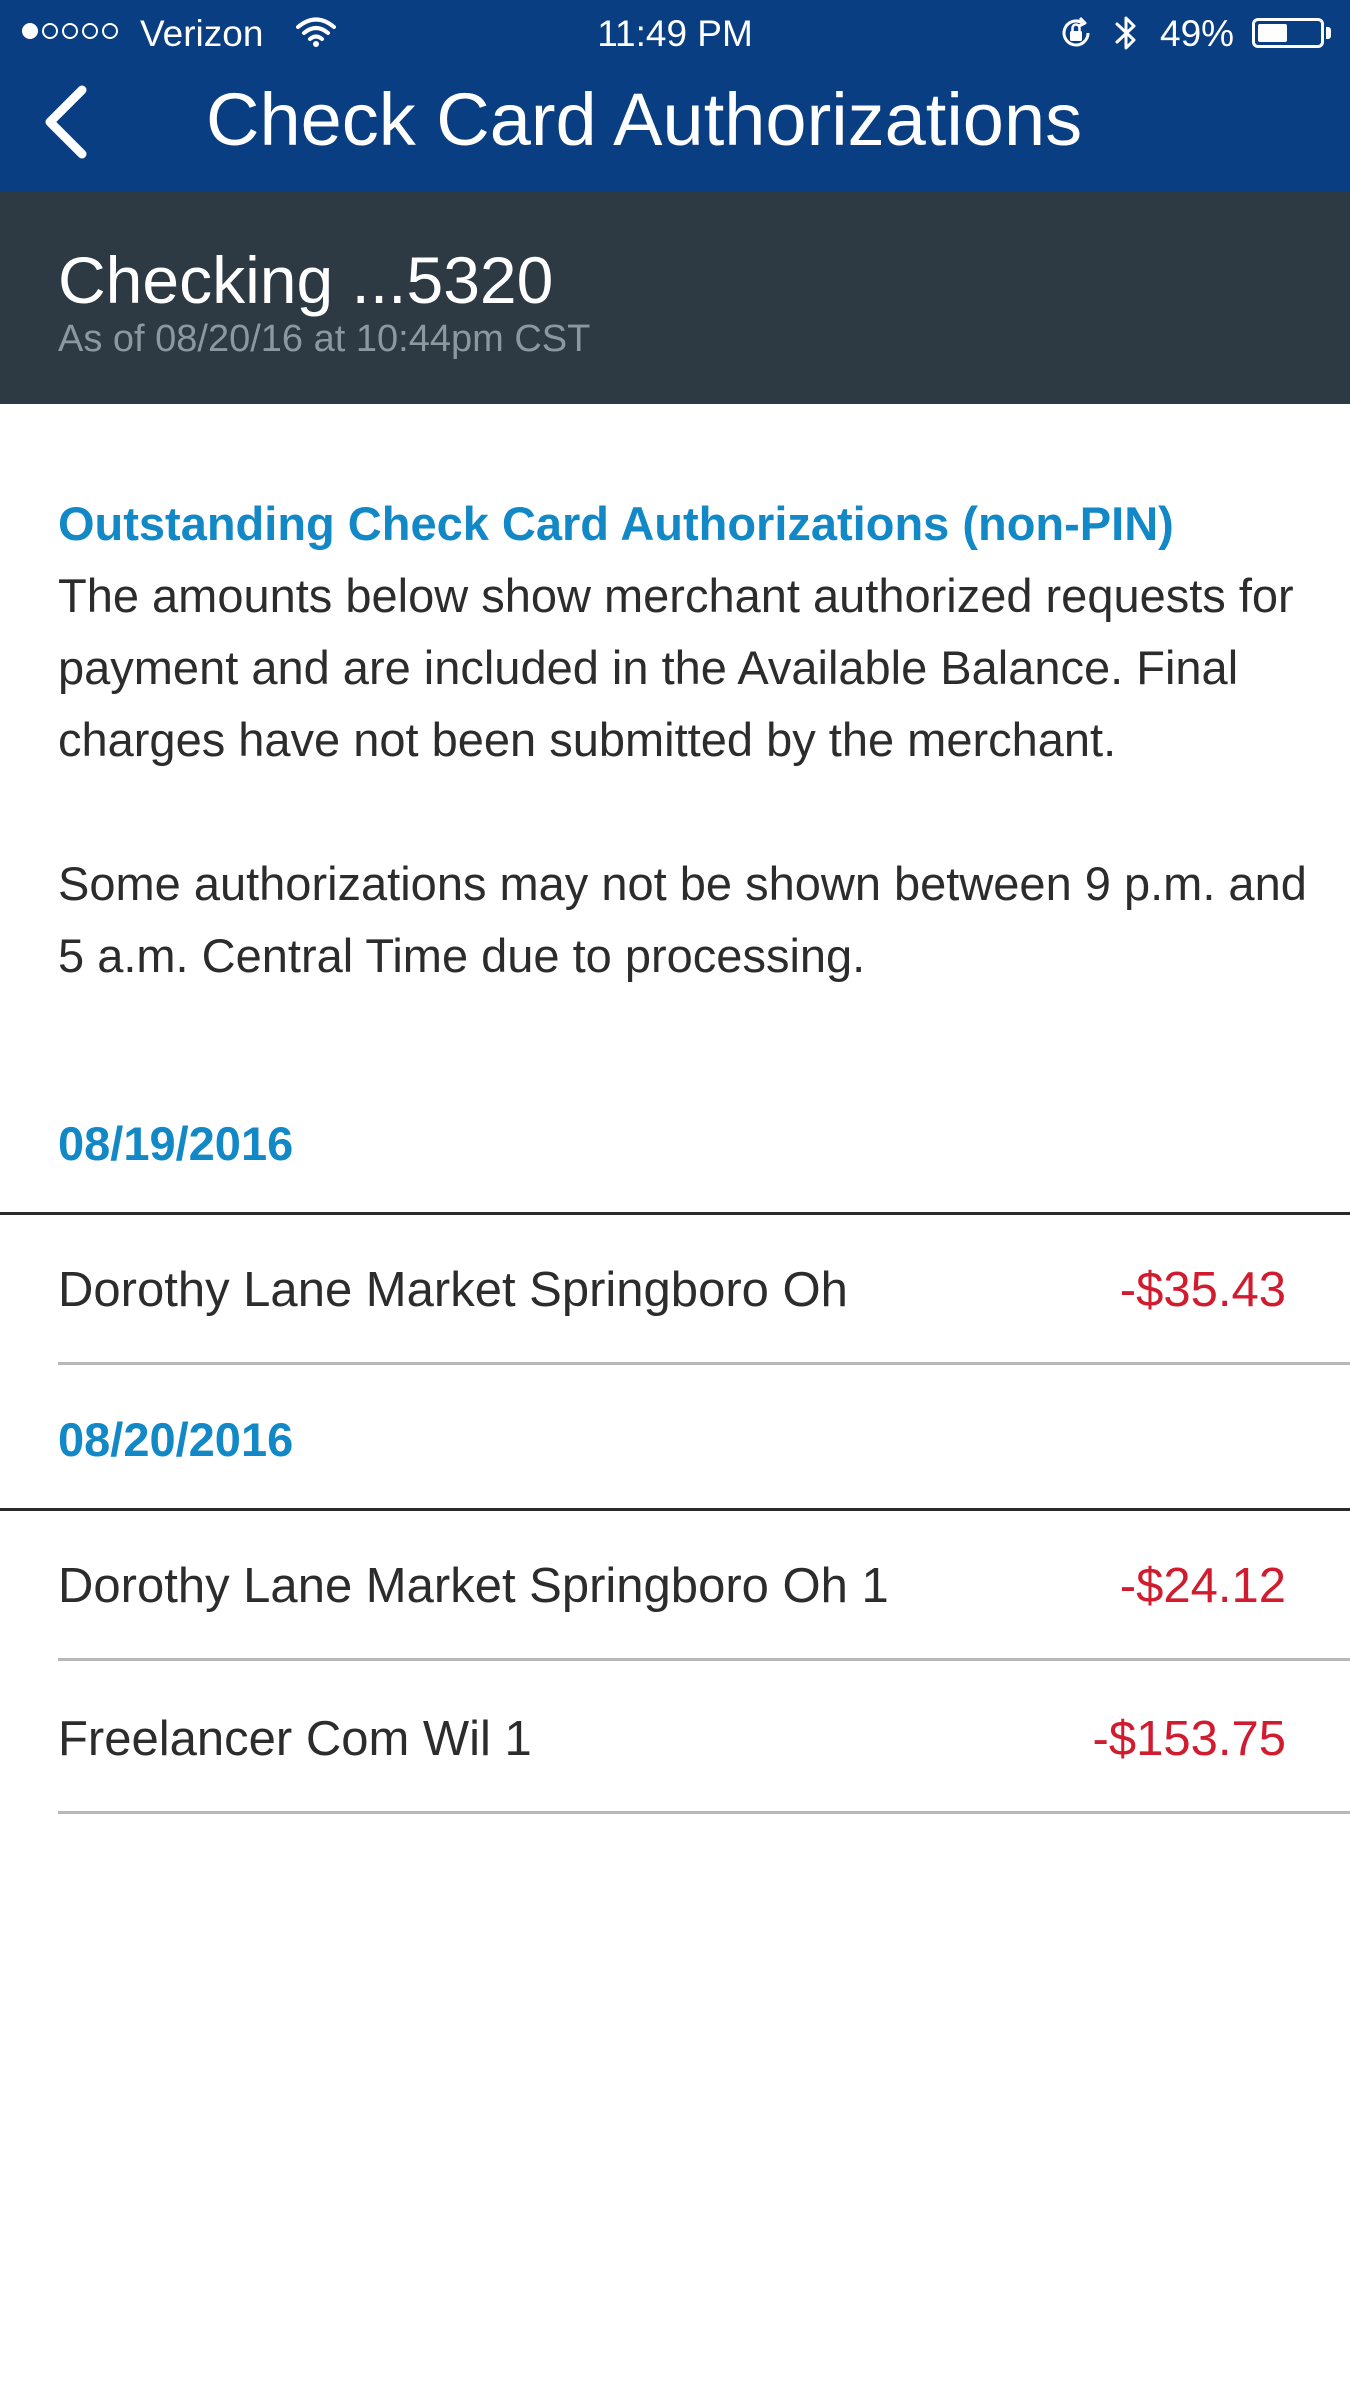  Describe the element at coordinates (1202, 1586) in the screenshot. I see `transaction-amount: -$24.12` at that location.